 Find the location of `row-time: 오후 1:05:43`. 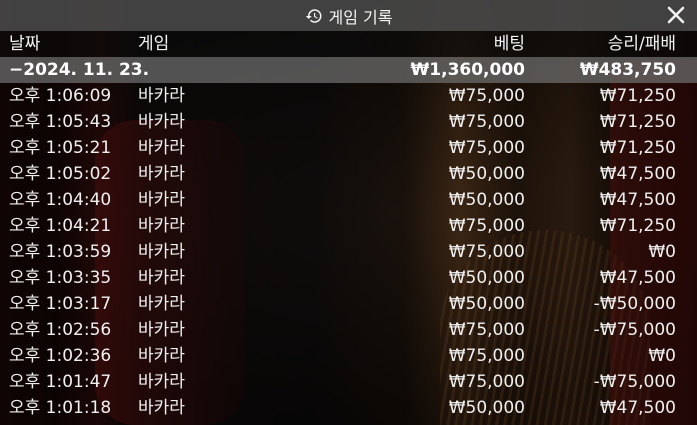

row-time: 오후 1:05:43 is located at coordinates (60, 122).